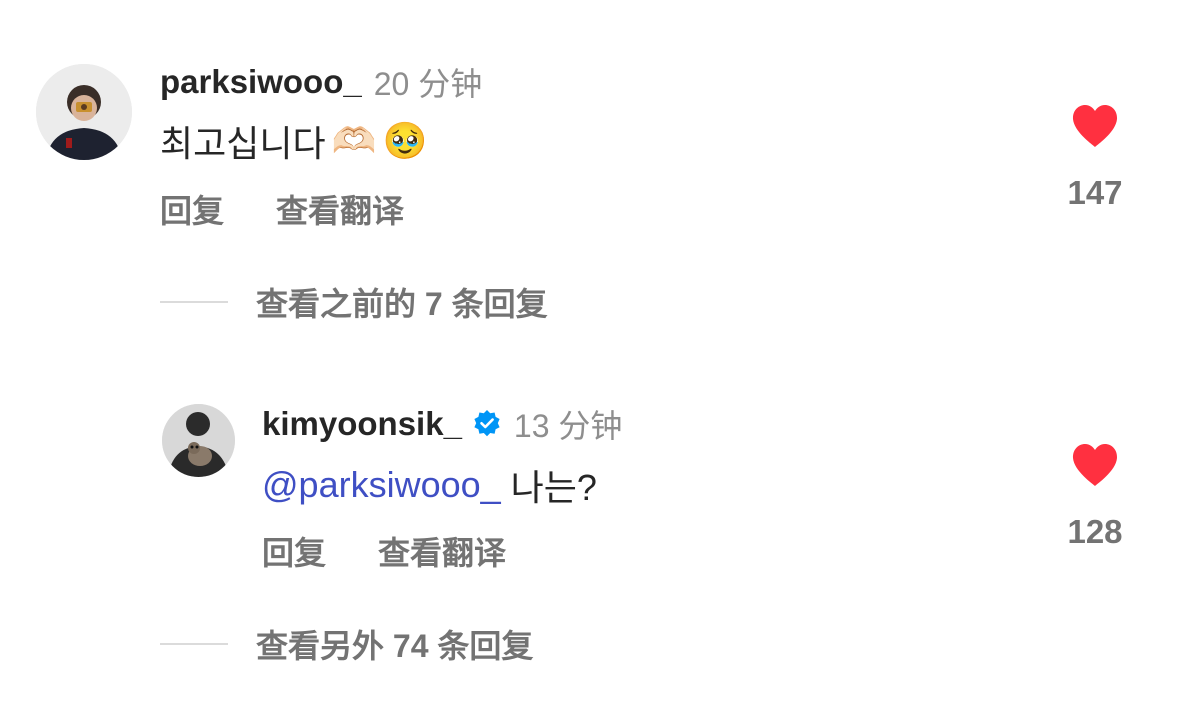 The image size is (1179, 703). Describe the element at coordinates (1095, 531) in the screenshot. I see `like-count: 128` at that location.